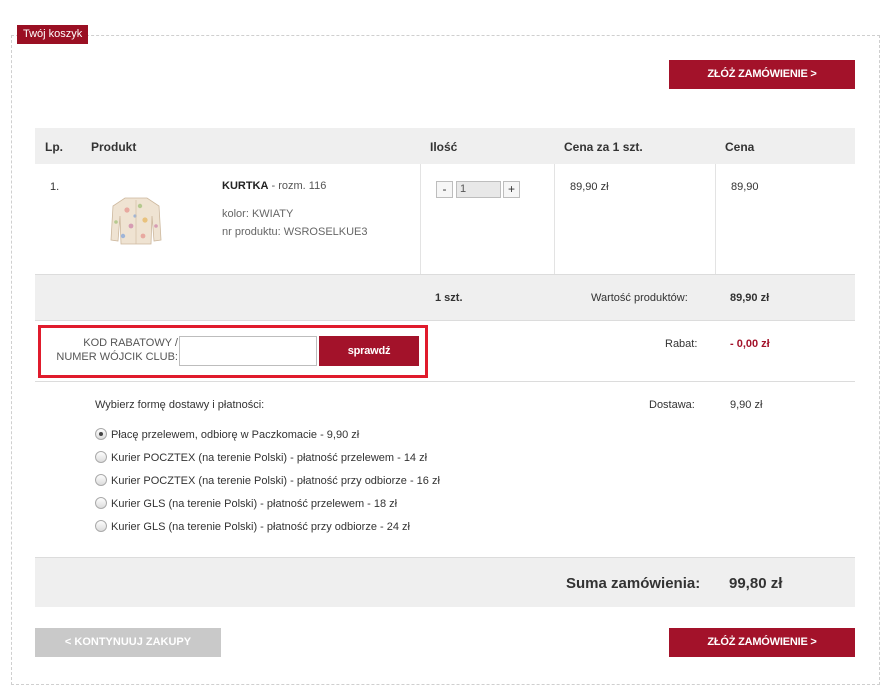 The image size is (894, 697). What do you see at coordinates (633, 583) in the screenshot?
I see `order-total-label: Suma zamówienia:` at bounding box center [633, 583].